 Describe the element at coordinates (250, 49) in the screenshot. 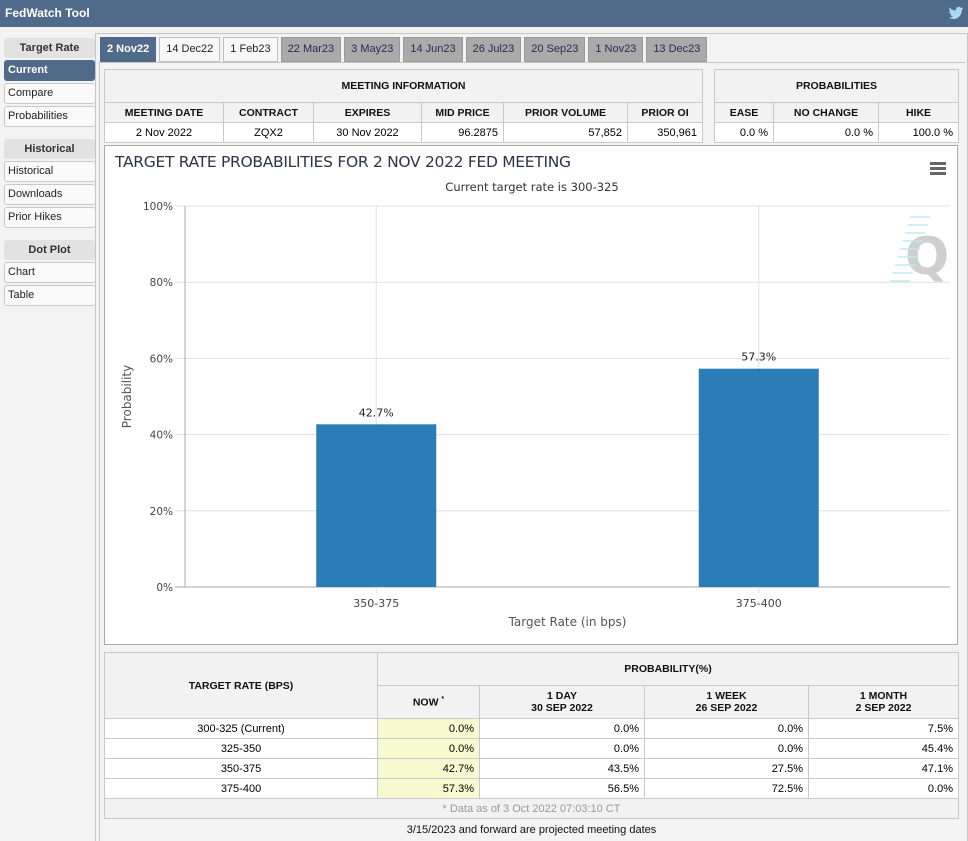

I see `tab-1-feb23: 1 Feb23` at that location.